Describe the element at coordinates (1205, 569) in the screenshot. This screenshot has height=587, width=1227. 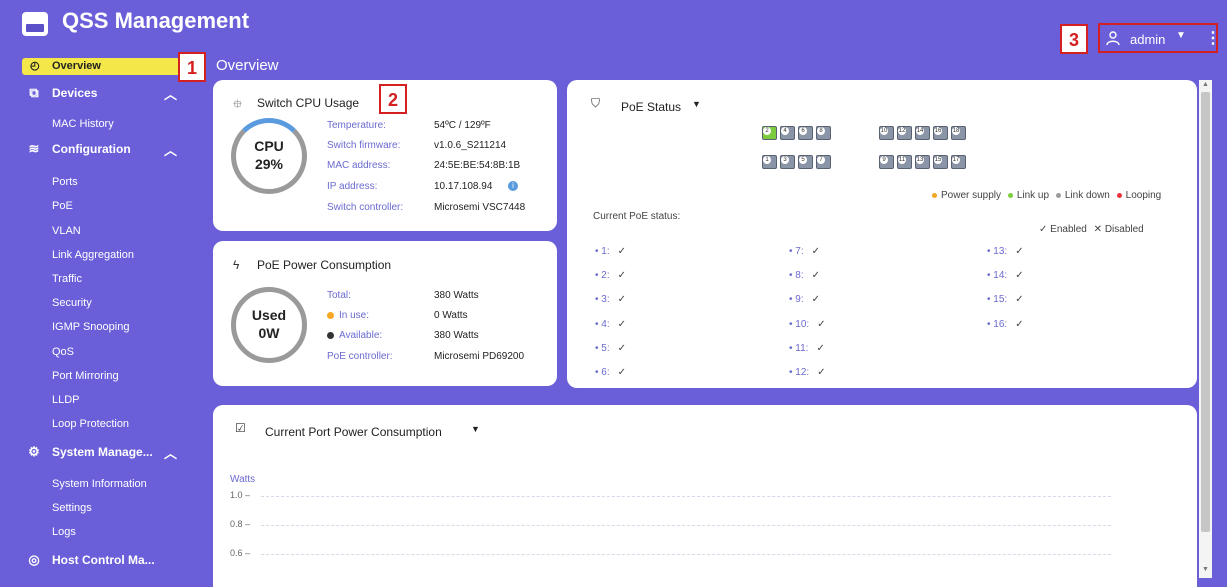
I see `scroll-down-arrow-icon: ▼` at that location.